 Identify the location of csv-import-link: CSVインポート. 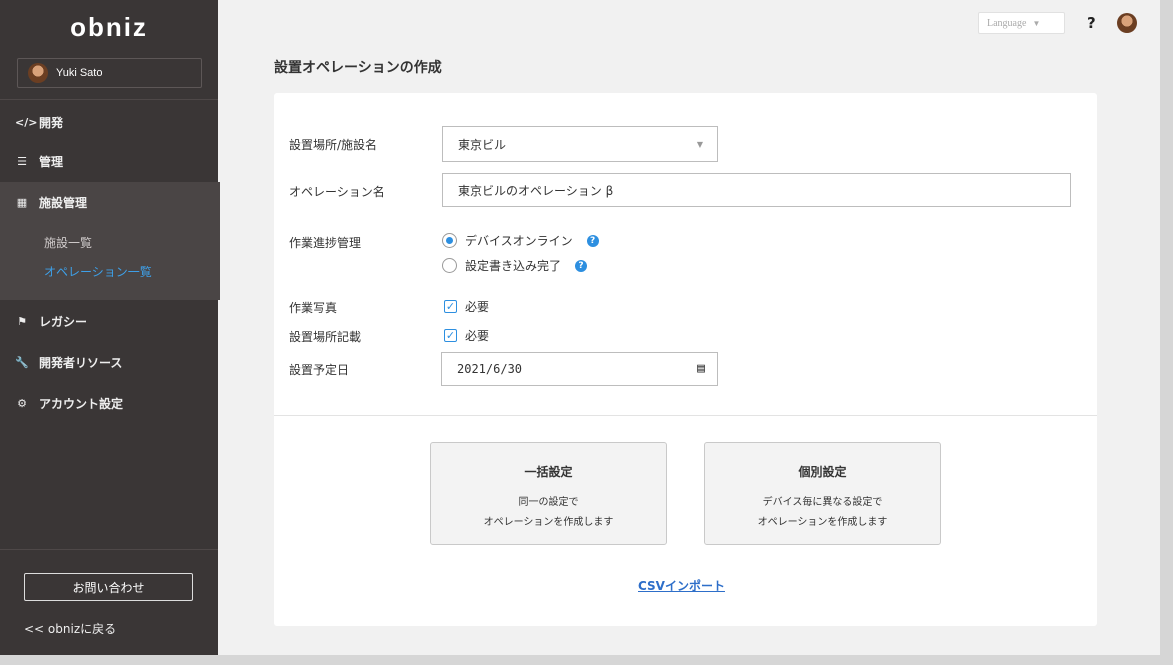
(681, 585).